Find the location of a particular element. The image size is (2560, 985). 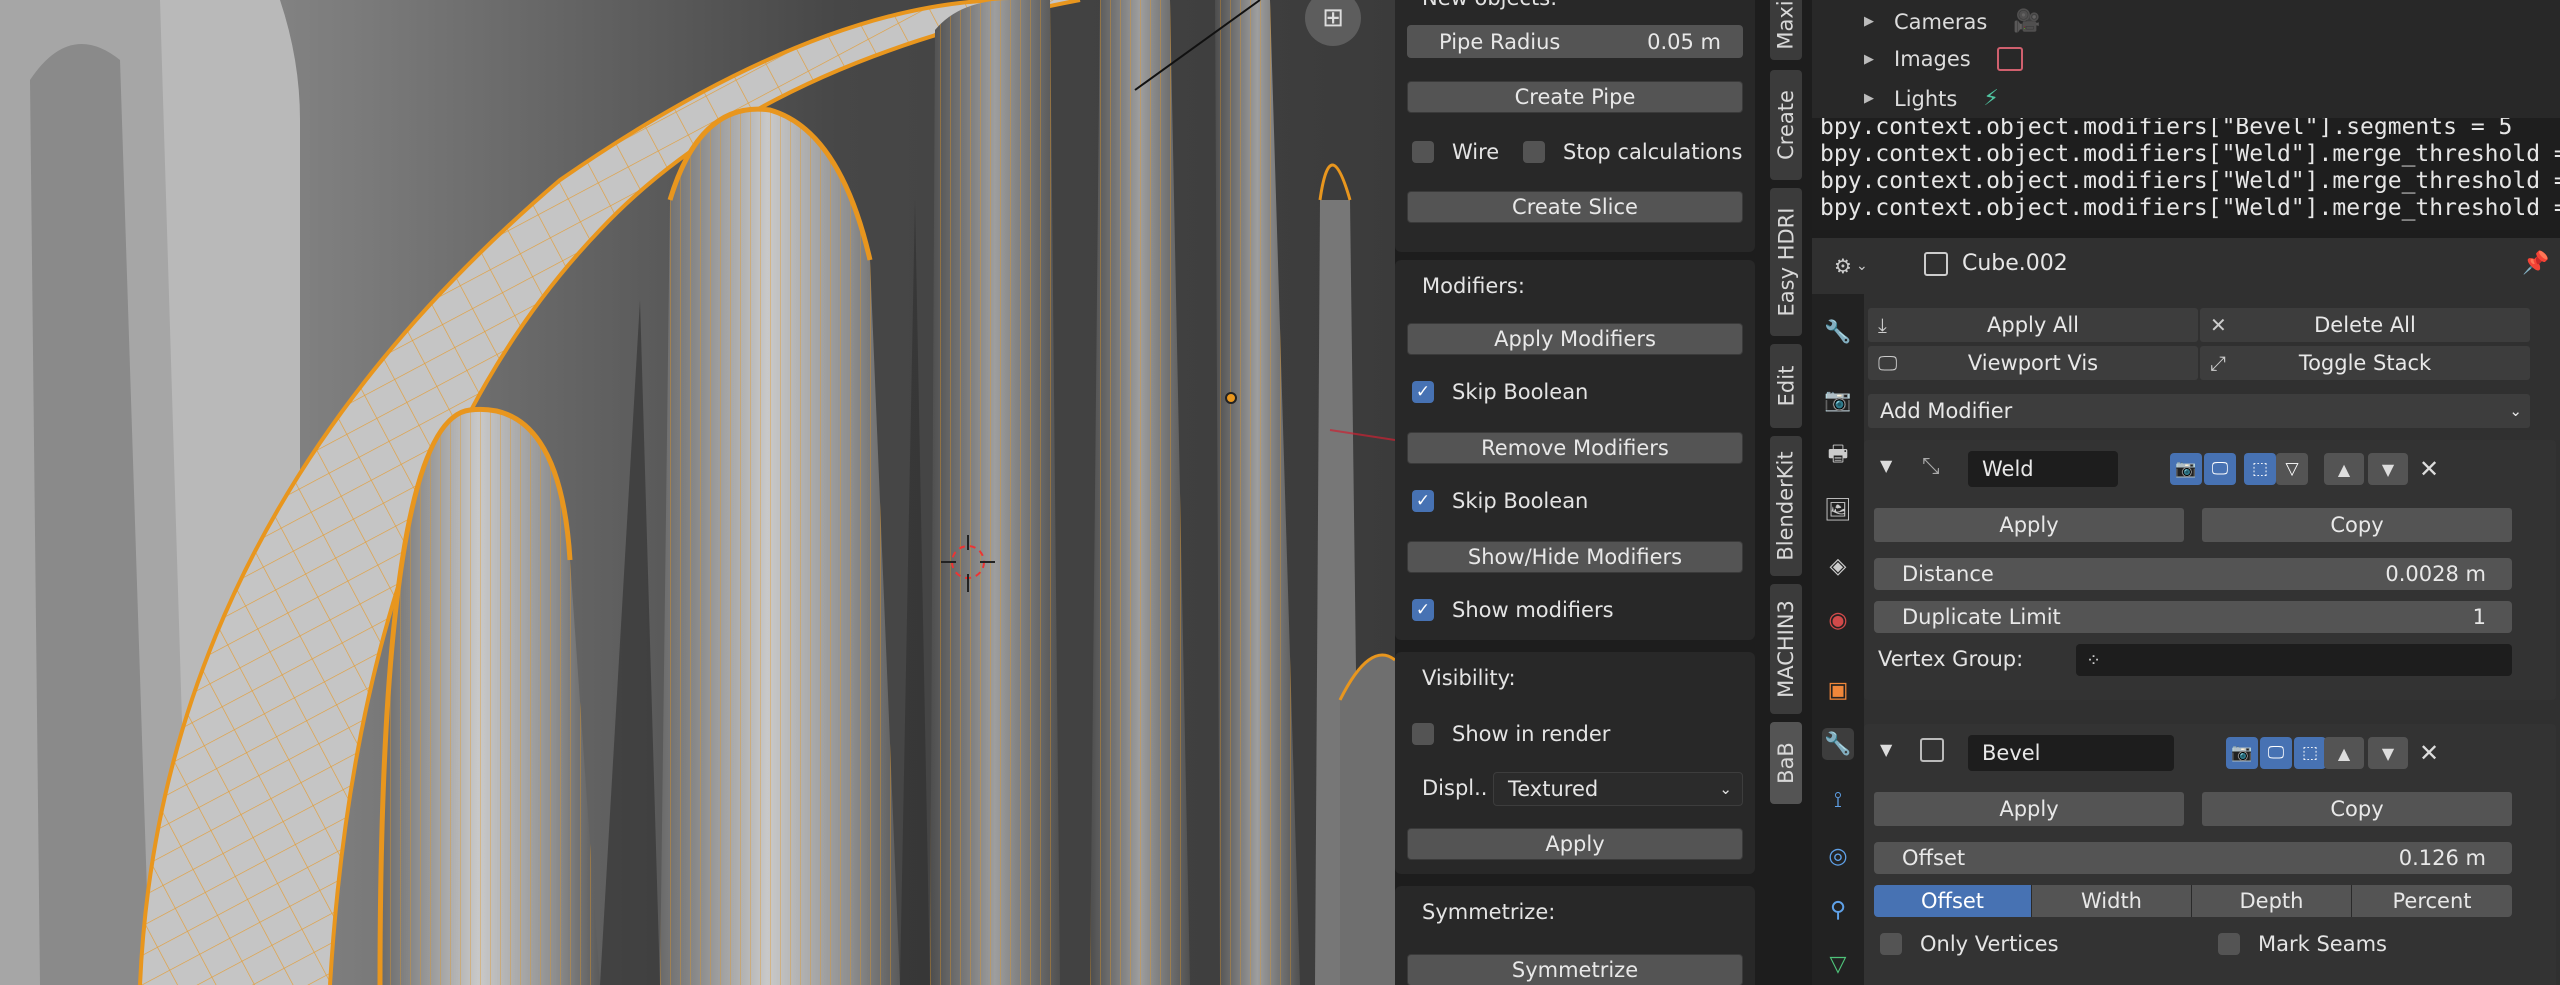

weld-copy-button: Copy is located at coordinates (2357, 525).